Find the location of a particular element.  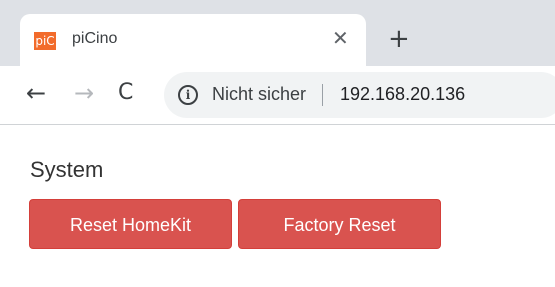

factory-reset-button: Factory Reset is located at coordinates (339, 224).